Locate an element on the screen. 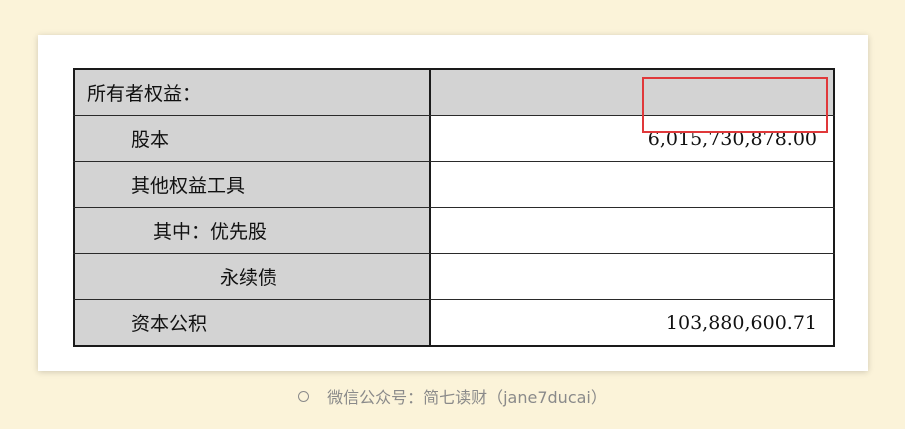 The height and width of the screenshot is (429, 905). caption-text: 微信公众号：简七读财（jane7ducai） is located at coordinates (467, 397).